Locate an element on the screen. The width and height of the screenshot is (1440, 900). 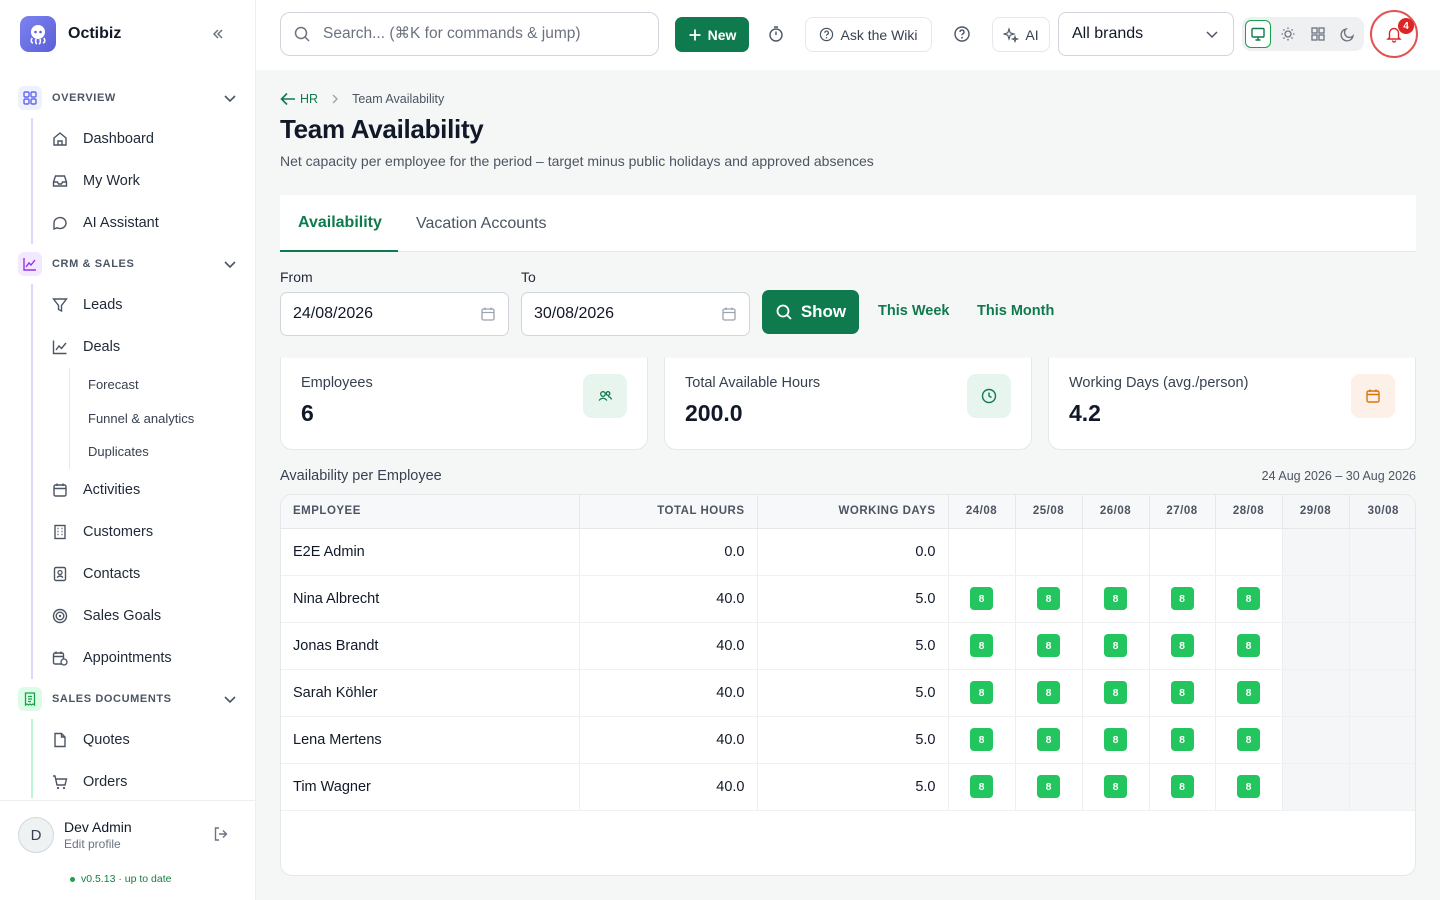
theme-light-button is located at coordinates (1288, 34).